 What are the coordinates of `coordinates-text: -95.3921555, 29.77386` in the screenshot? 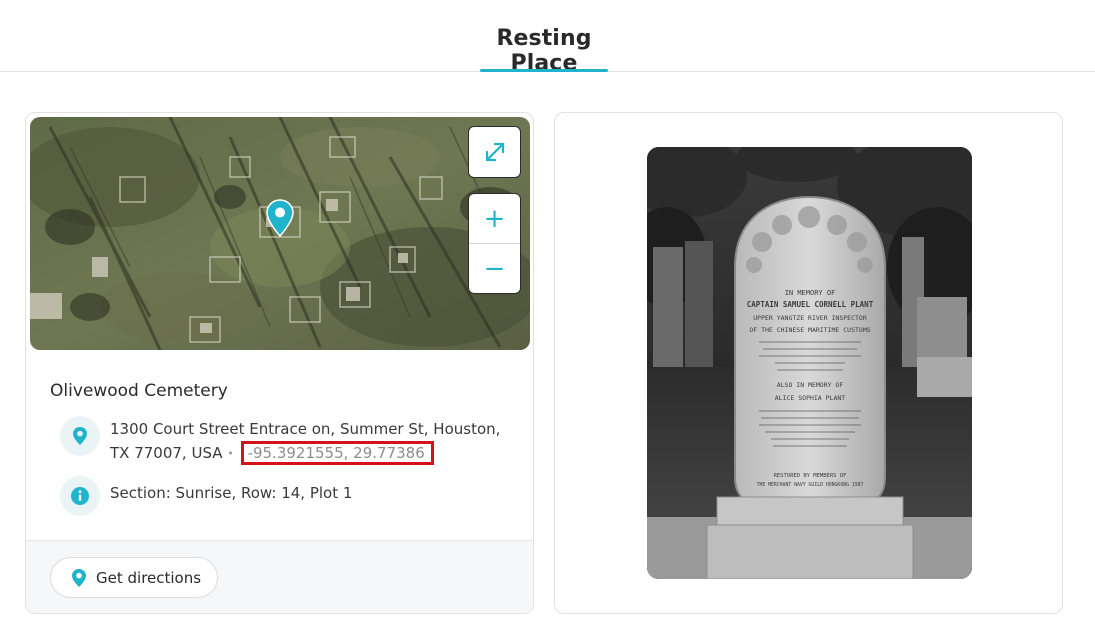 It's located at (337, 453).